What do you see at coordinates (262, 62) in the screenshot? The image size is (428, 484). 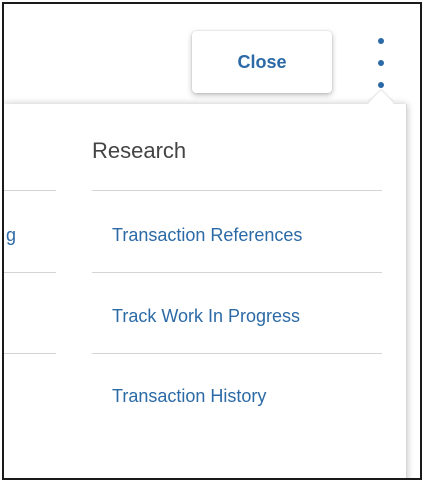 I see `close-button: Close` at bounding box center [262, 62].